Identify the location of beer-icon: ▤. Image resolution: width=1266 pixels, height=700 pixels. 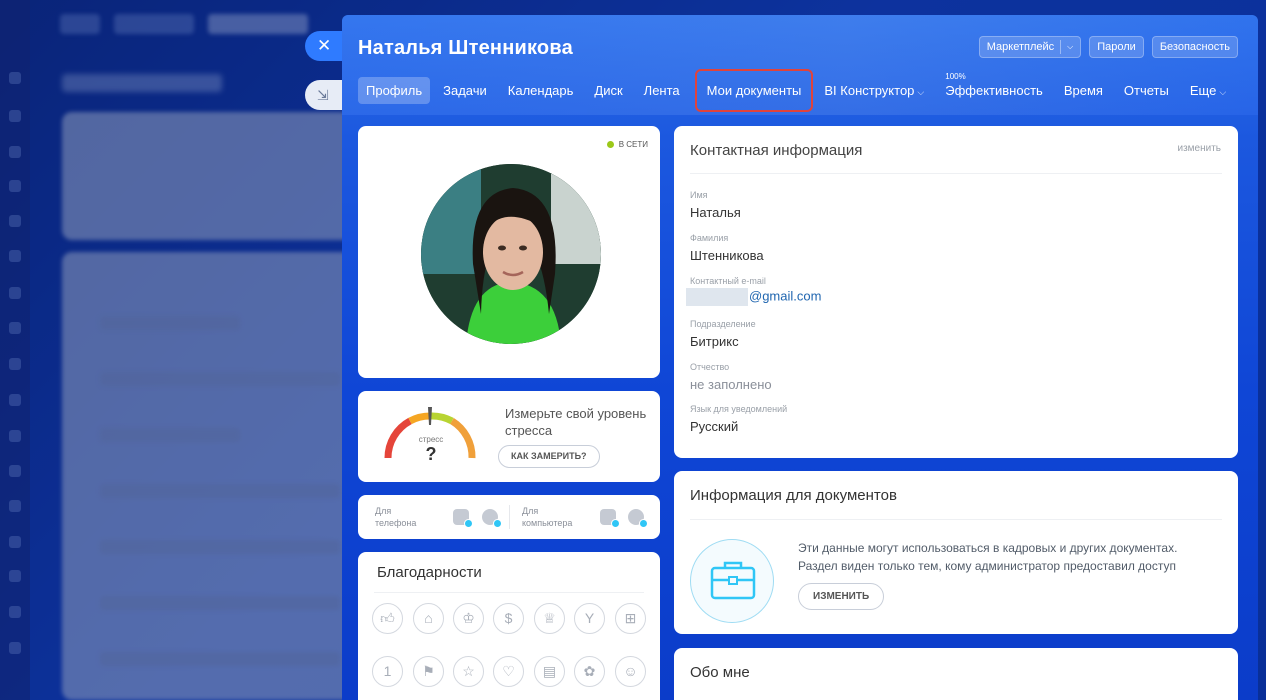
(549, 671).